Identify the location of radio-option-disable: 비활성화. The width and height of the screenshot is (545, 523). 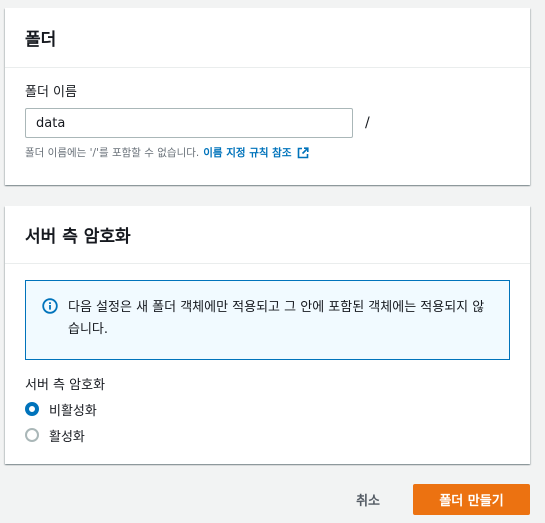
(267, 409).